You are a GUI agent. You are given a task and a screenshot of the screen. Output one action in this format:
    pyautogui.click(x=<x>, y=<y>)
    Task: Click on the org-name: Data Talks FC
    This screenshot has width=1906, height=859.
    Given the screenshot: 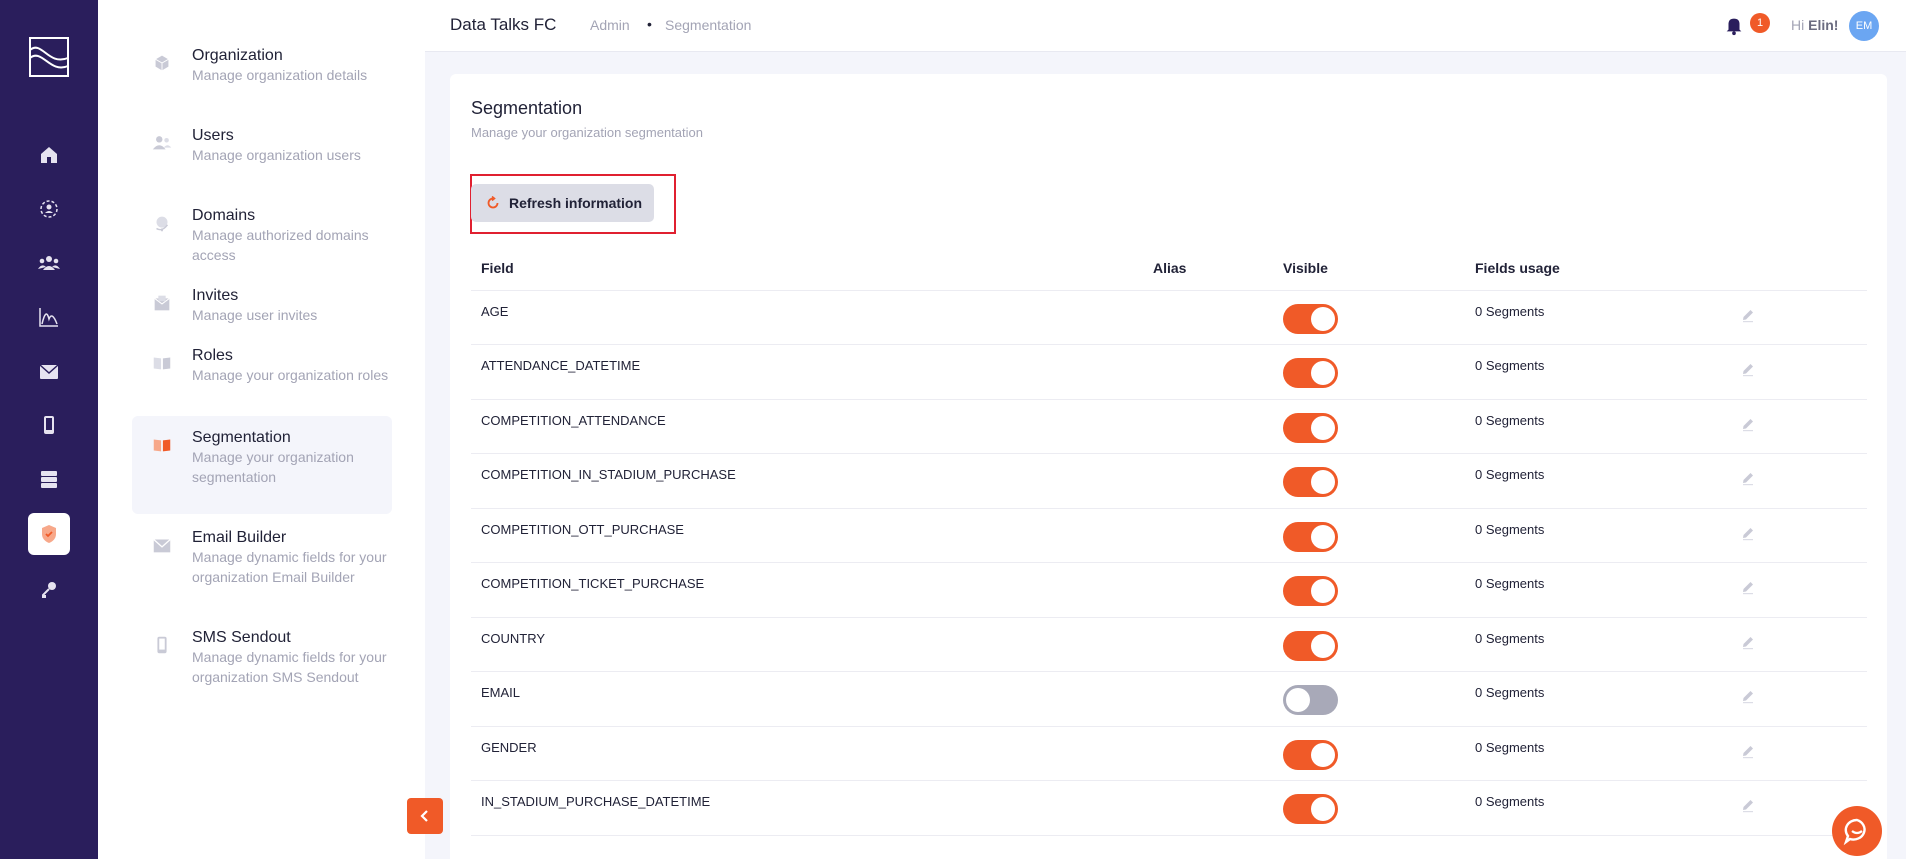 What is the action you would take?
    pyautogui.click(x=503, y=24)
    